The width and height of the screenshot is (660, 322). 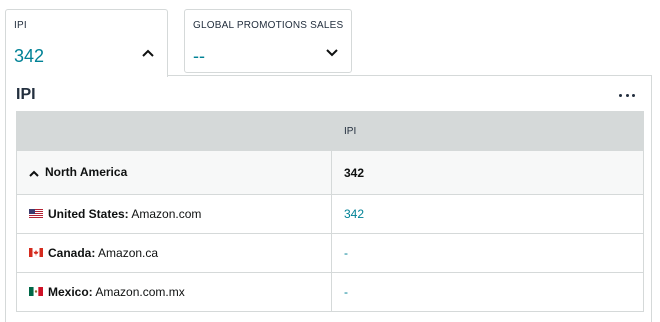 I want to click on ipi-metric-card: IPI 342, so click(x=86, y=43).